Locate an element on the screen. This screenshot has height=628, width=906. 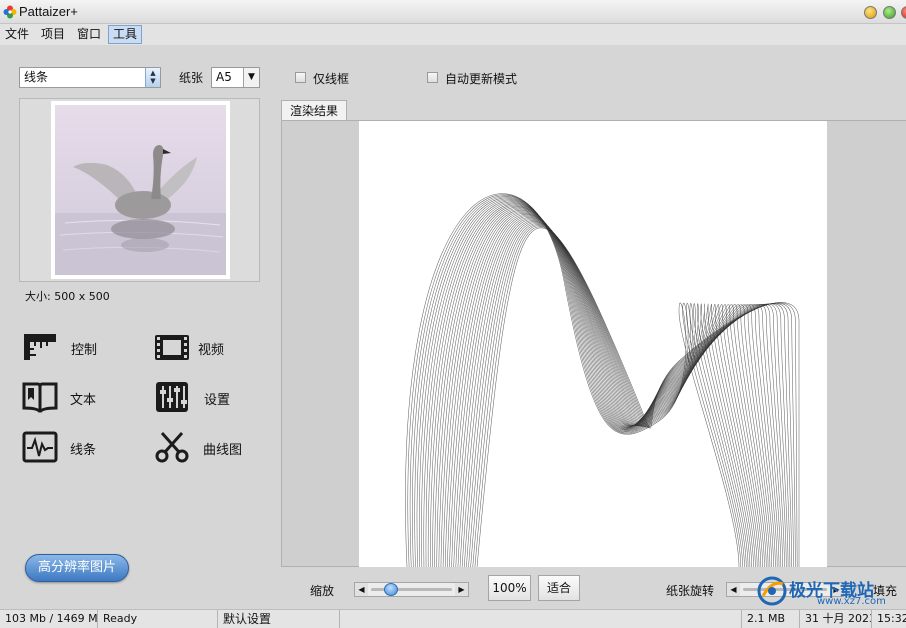
tool-settings: 设置 is located at coordinates (209, 398).